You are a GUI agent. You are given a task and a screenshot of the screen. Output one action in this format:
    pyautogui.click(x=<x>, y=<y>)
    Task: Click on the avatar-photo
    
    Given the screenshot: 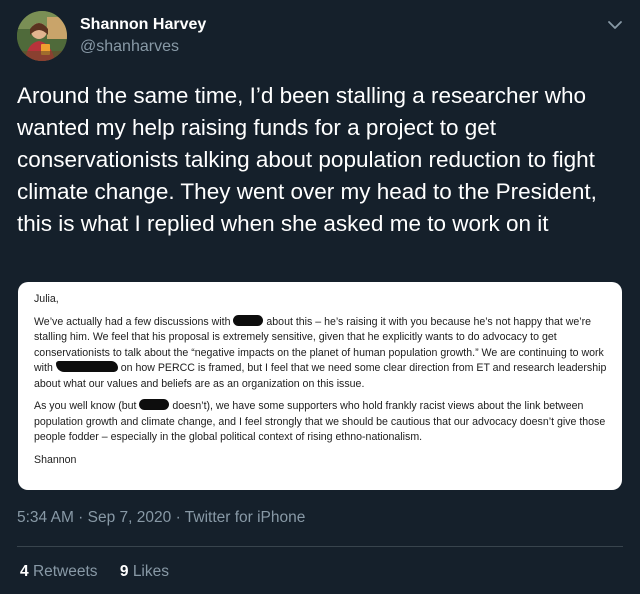 What is the action you would take?
    pyautogui.click(x=42, y=36)
    